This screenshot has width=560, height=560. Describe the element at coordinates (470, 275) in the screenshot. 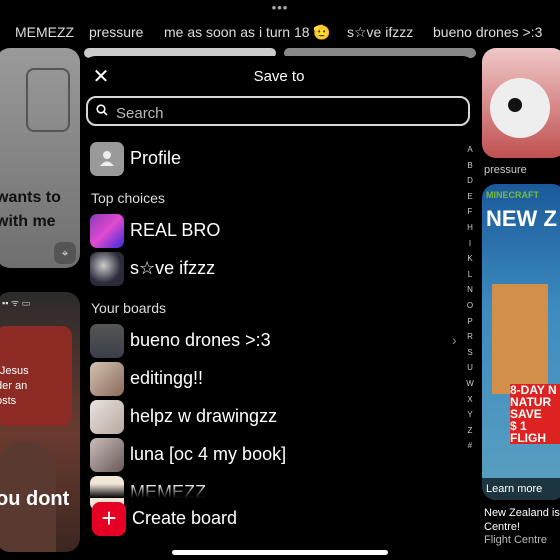

I see `index-letter: L` at that location.